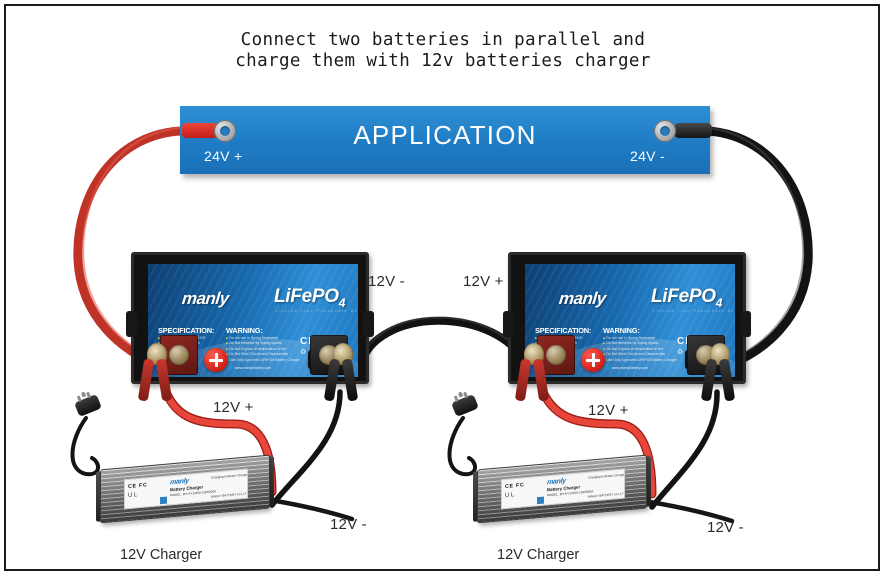  I want to click on cable-right-charger-negative, so click(684, 449).